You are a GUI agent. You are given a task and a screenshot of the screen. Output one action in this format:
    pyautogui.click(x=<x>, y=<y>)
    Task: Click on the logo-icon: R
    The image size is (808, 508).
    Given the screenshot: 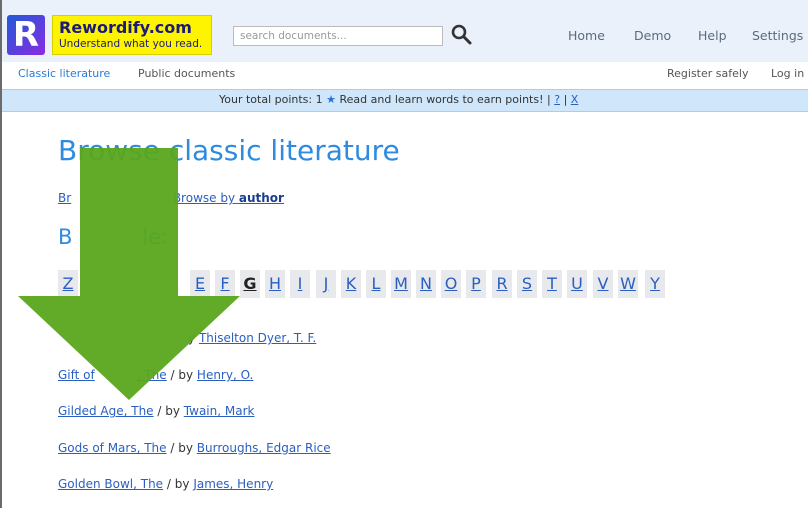 What is the action you would take?
    pyautogui.click(x=26, y=35)
    